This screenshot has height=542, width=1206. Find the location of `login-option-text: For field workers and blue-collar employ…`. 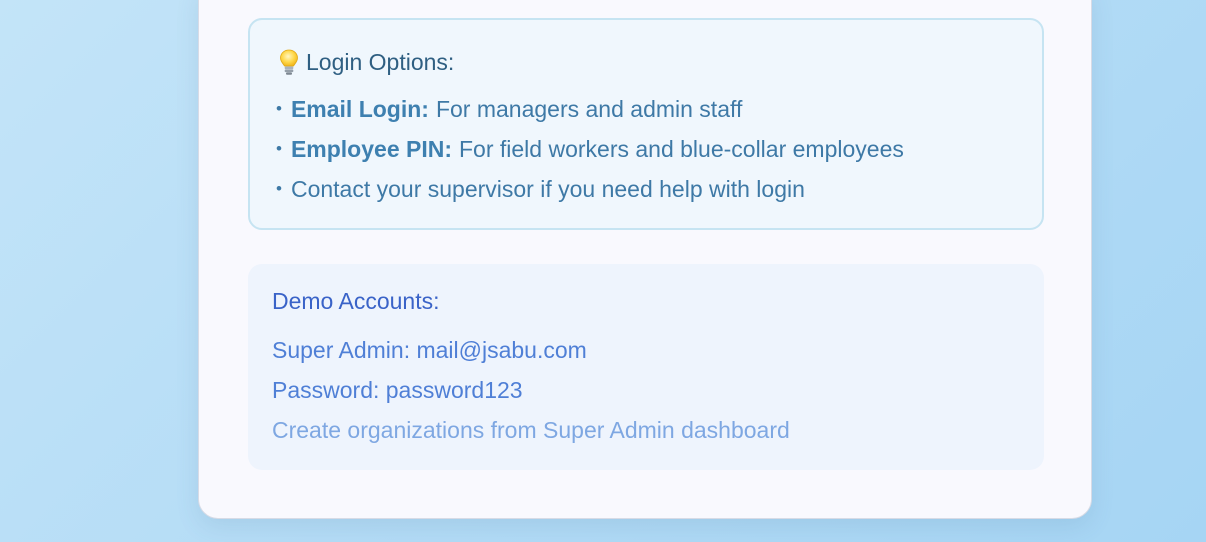

login-option-text: For field workers and blue-collar employ… is located at coordinates (681, 148).